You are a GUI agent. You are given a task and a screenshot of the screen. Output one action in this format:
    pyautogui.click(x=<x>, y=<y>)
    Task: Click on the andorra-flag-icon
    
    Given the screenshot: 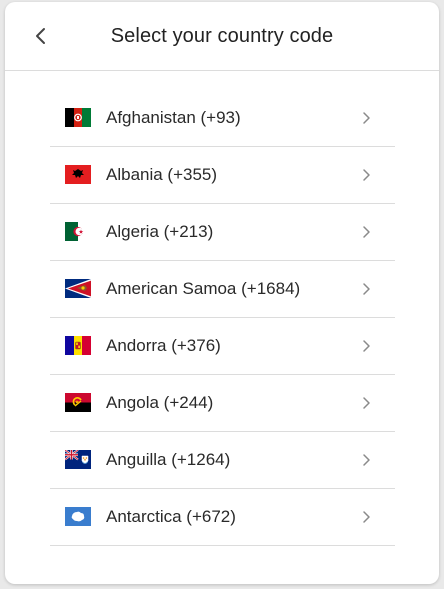 What is the action you would take?
    pyautogui.click(x=78, y=345)
    